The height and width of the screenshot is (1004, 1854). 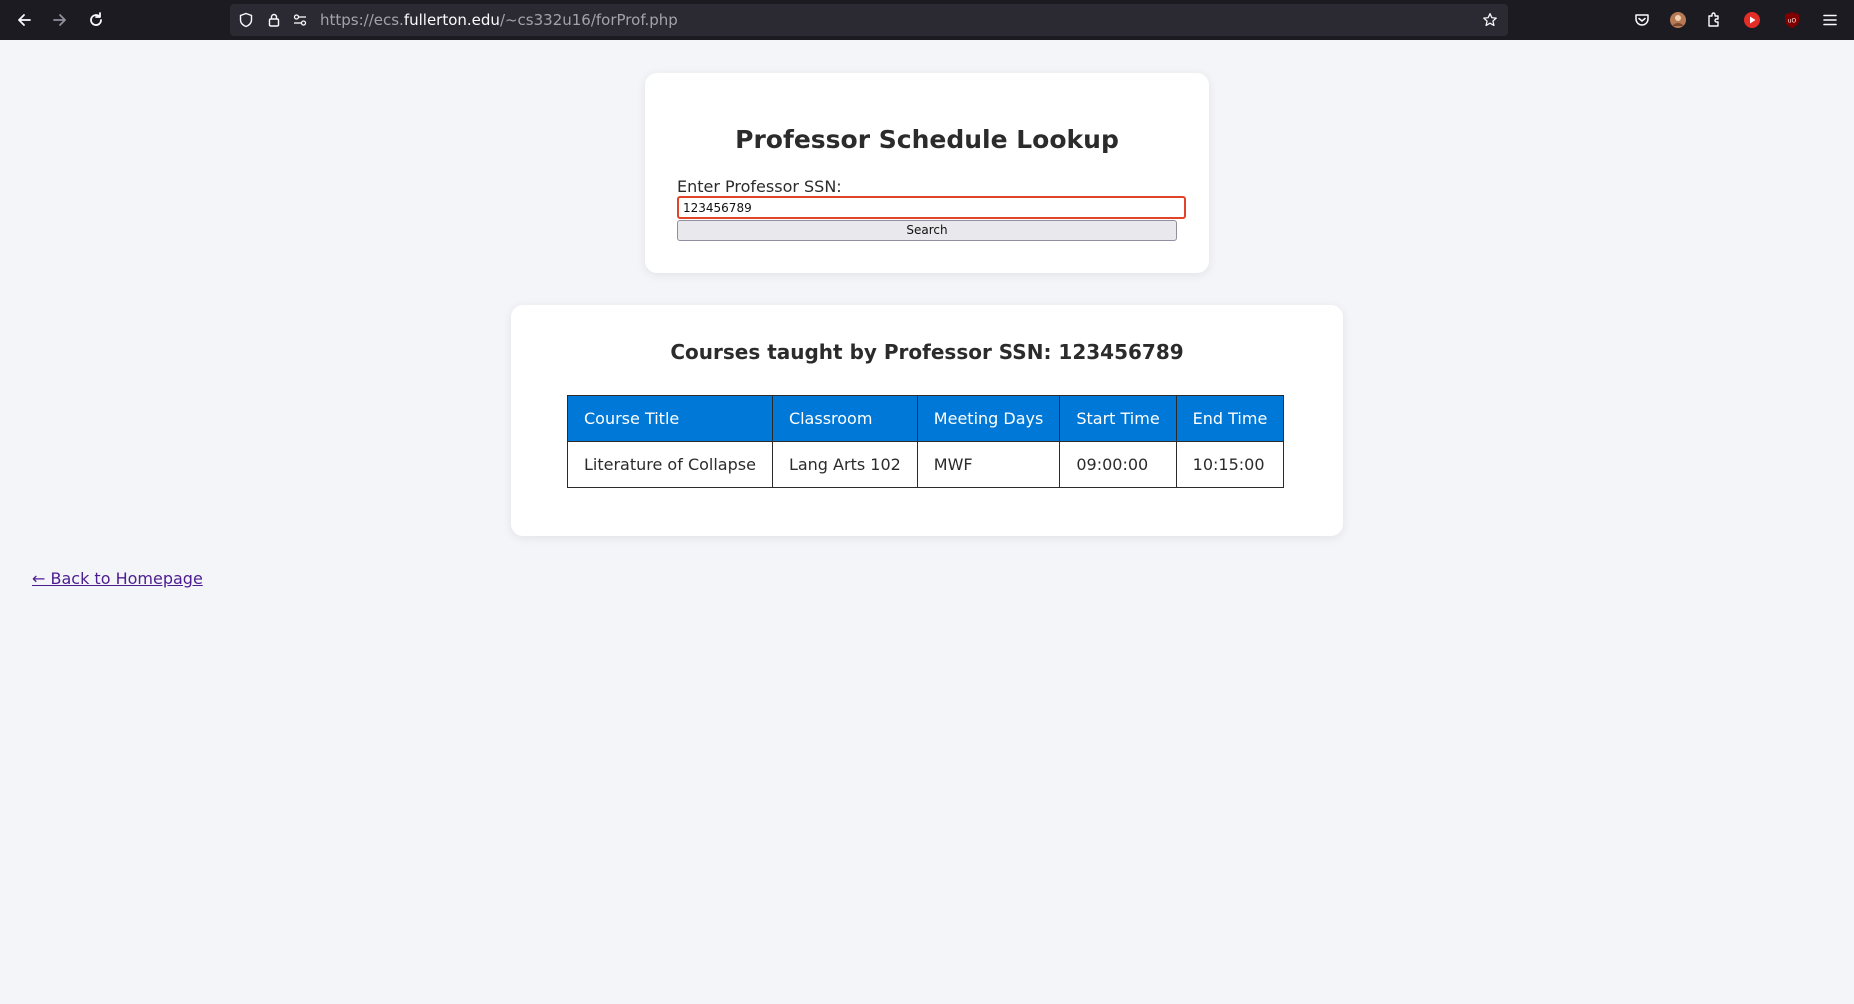 What do you see at coordinates (300, 20) in the screenshot?
I see `permissions-icon` at bounding box center [300, 20].